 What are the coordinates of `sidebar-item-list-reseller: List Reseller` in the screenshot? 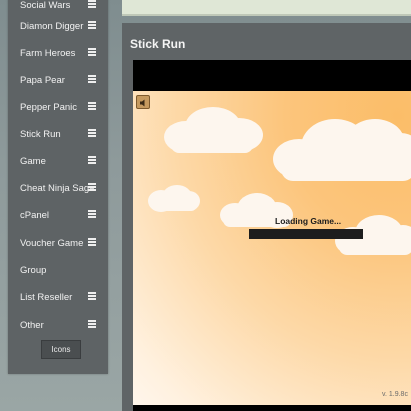 It's located at (58, 297).